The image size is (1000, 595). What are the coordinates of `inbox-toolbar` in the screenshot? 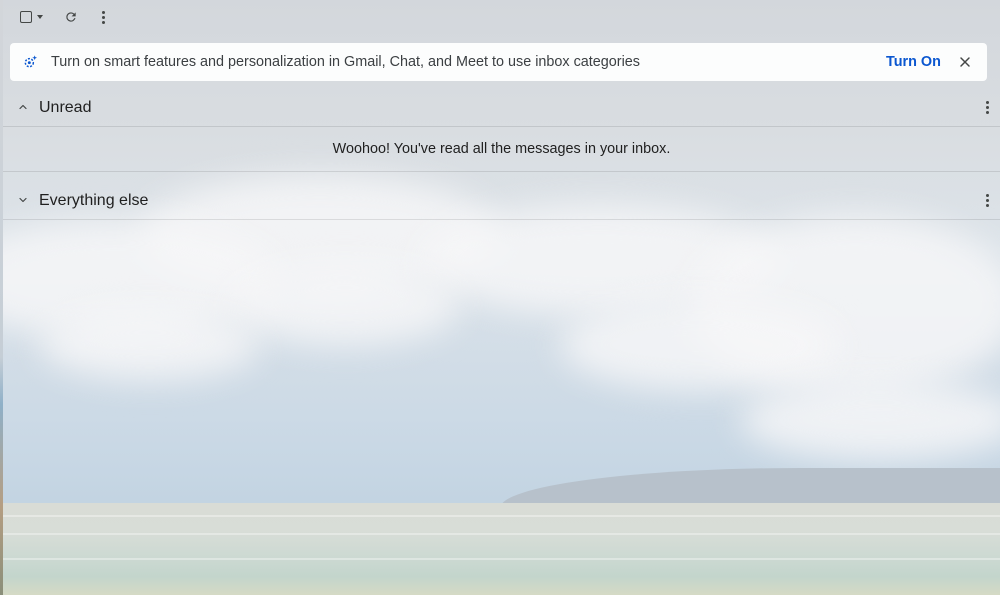 It's located at (501, 17).